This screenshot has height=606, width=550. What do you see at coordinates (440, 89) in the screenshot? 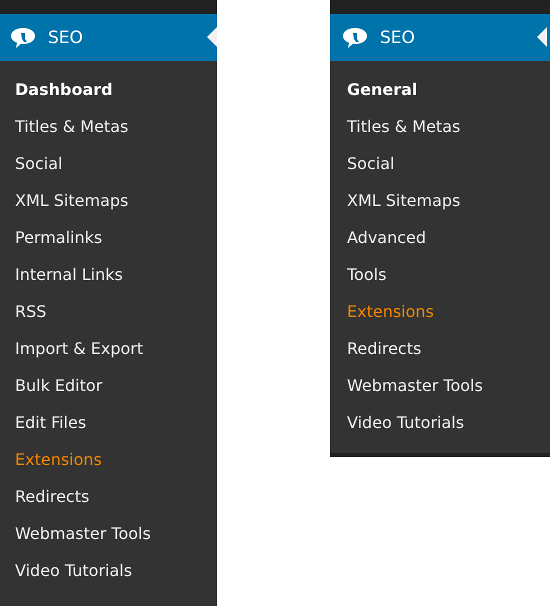
I see `menu-item: General` at bounding box center [440, 89].